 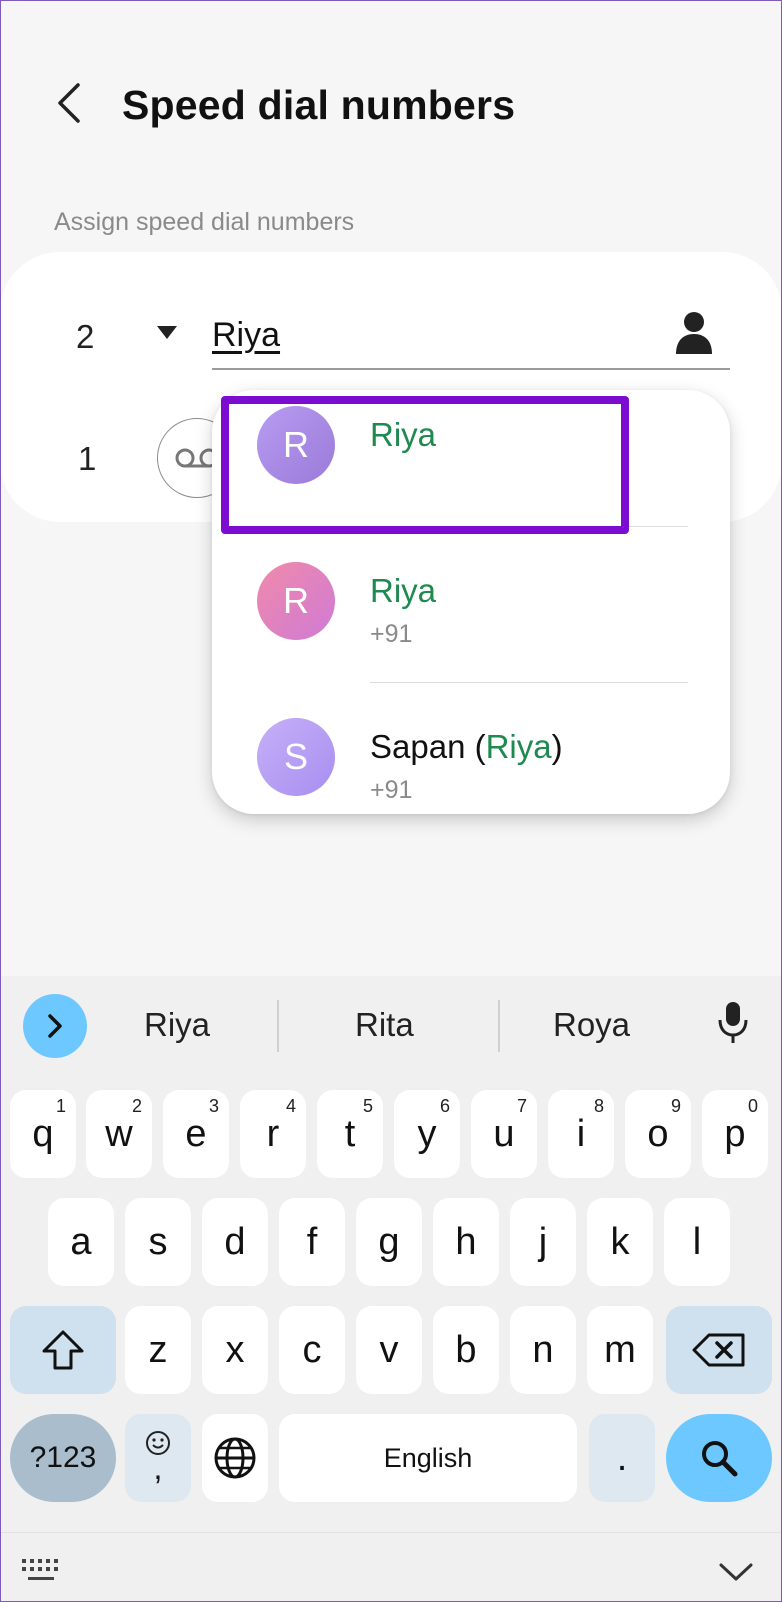 What do you see at coordinates (622, 1458) in the screenshot?
I see `period-key: .` at bounding box center [622, 1458].